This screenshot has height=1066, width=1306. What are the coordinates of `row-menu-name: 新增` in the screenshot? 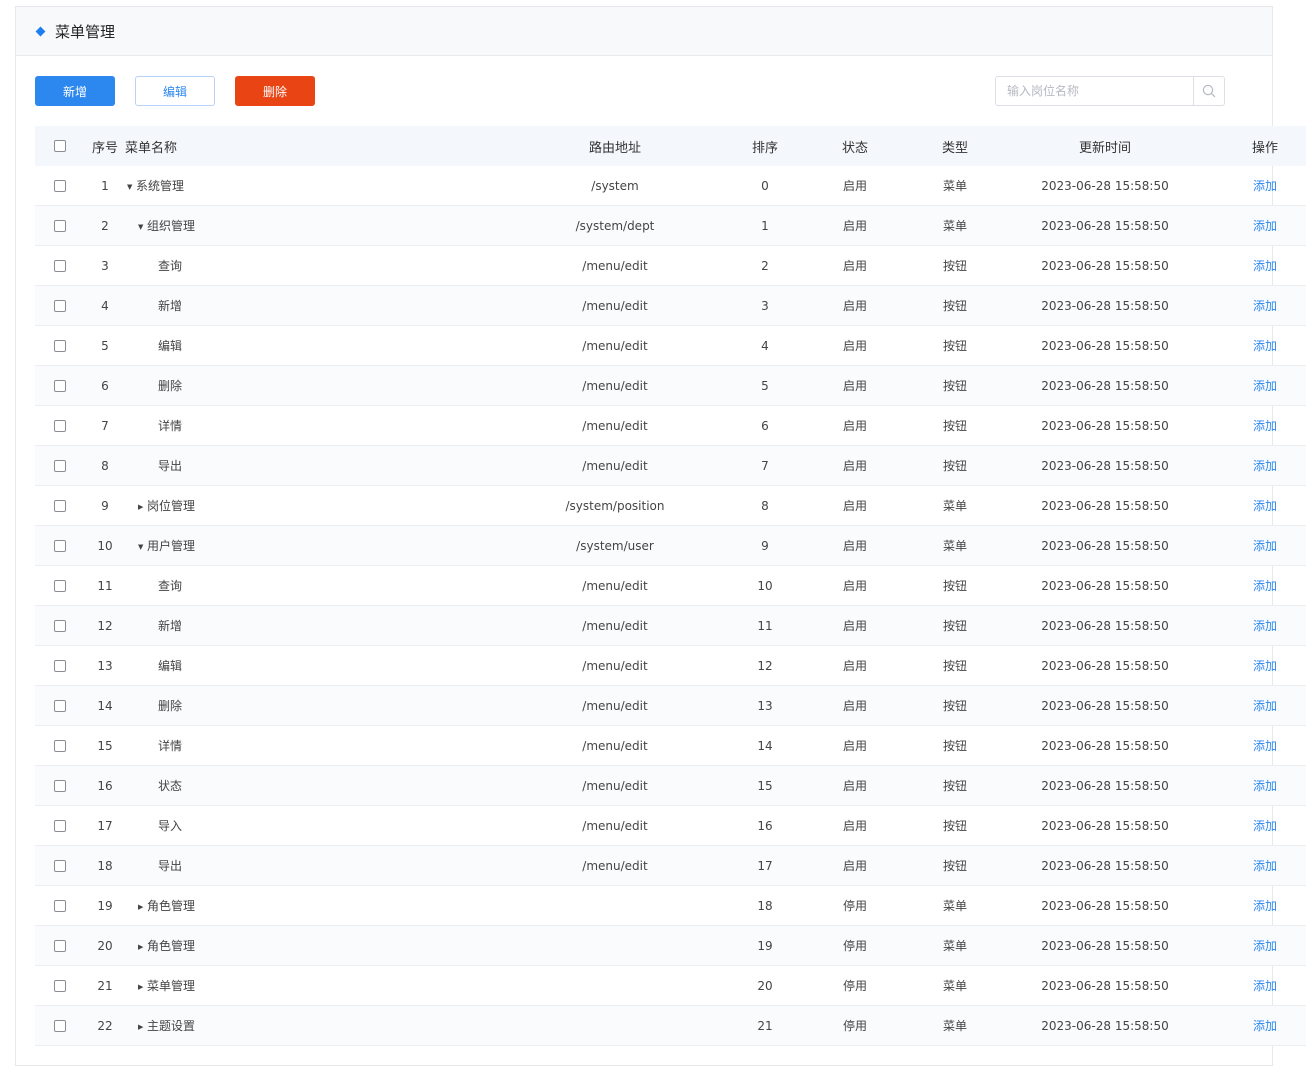 It's located at (170, 626).